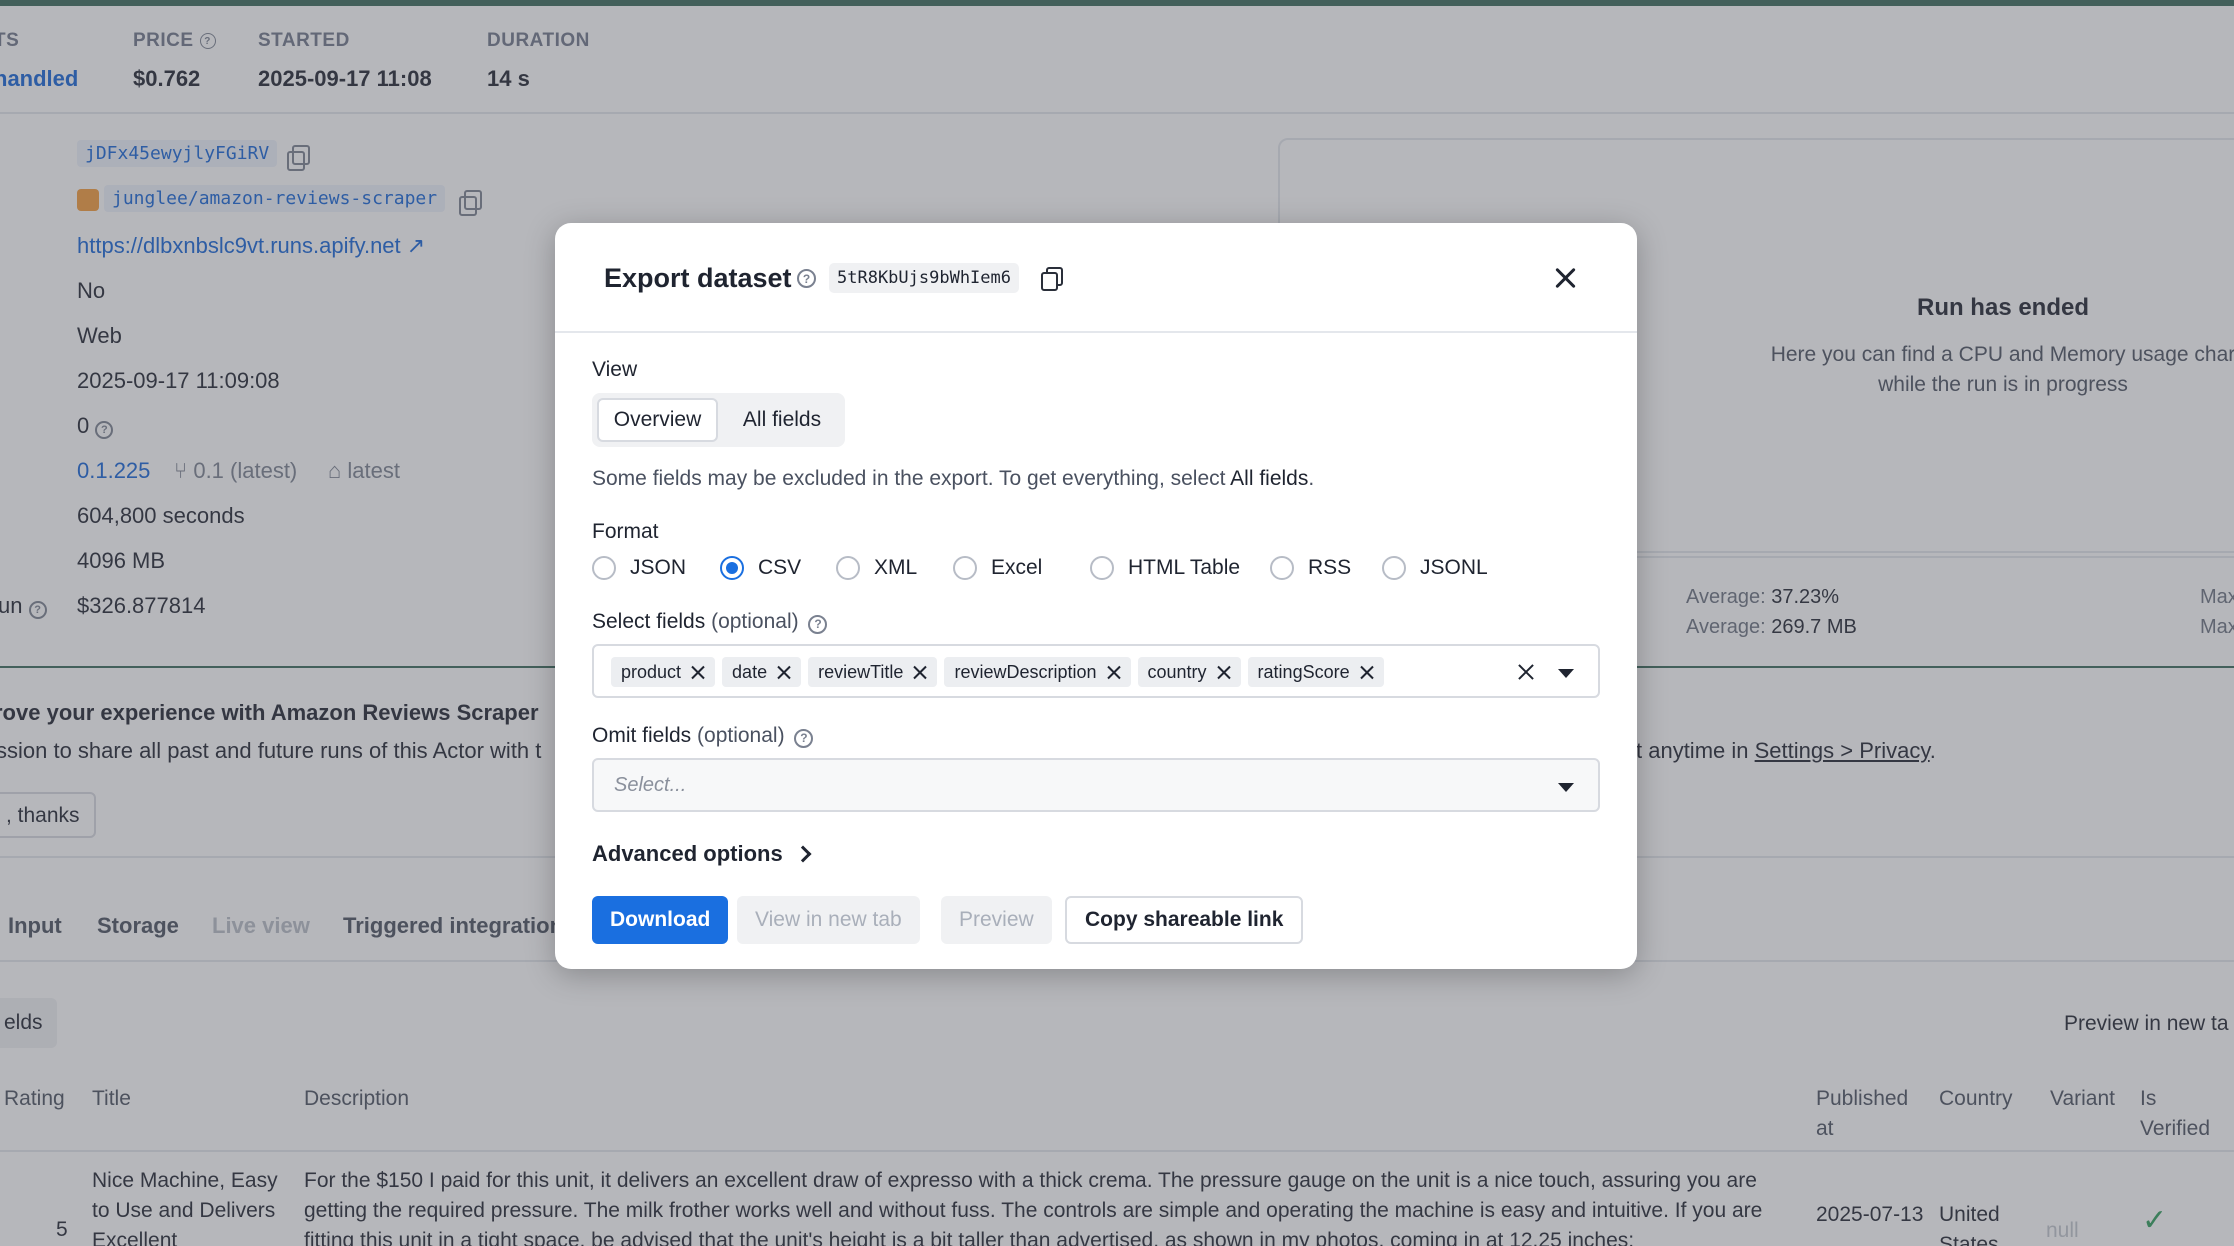 The width and height of the screenshot is (2234, 1246). I want to click on format-radio-jsonl: JSONL, so click(1435, 568).